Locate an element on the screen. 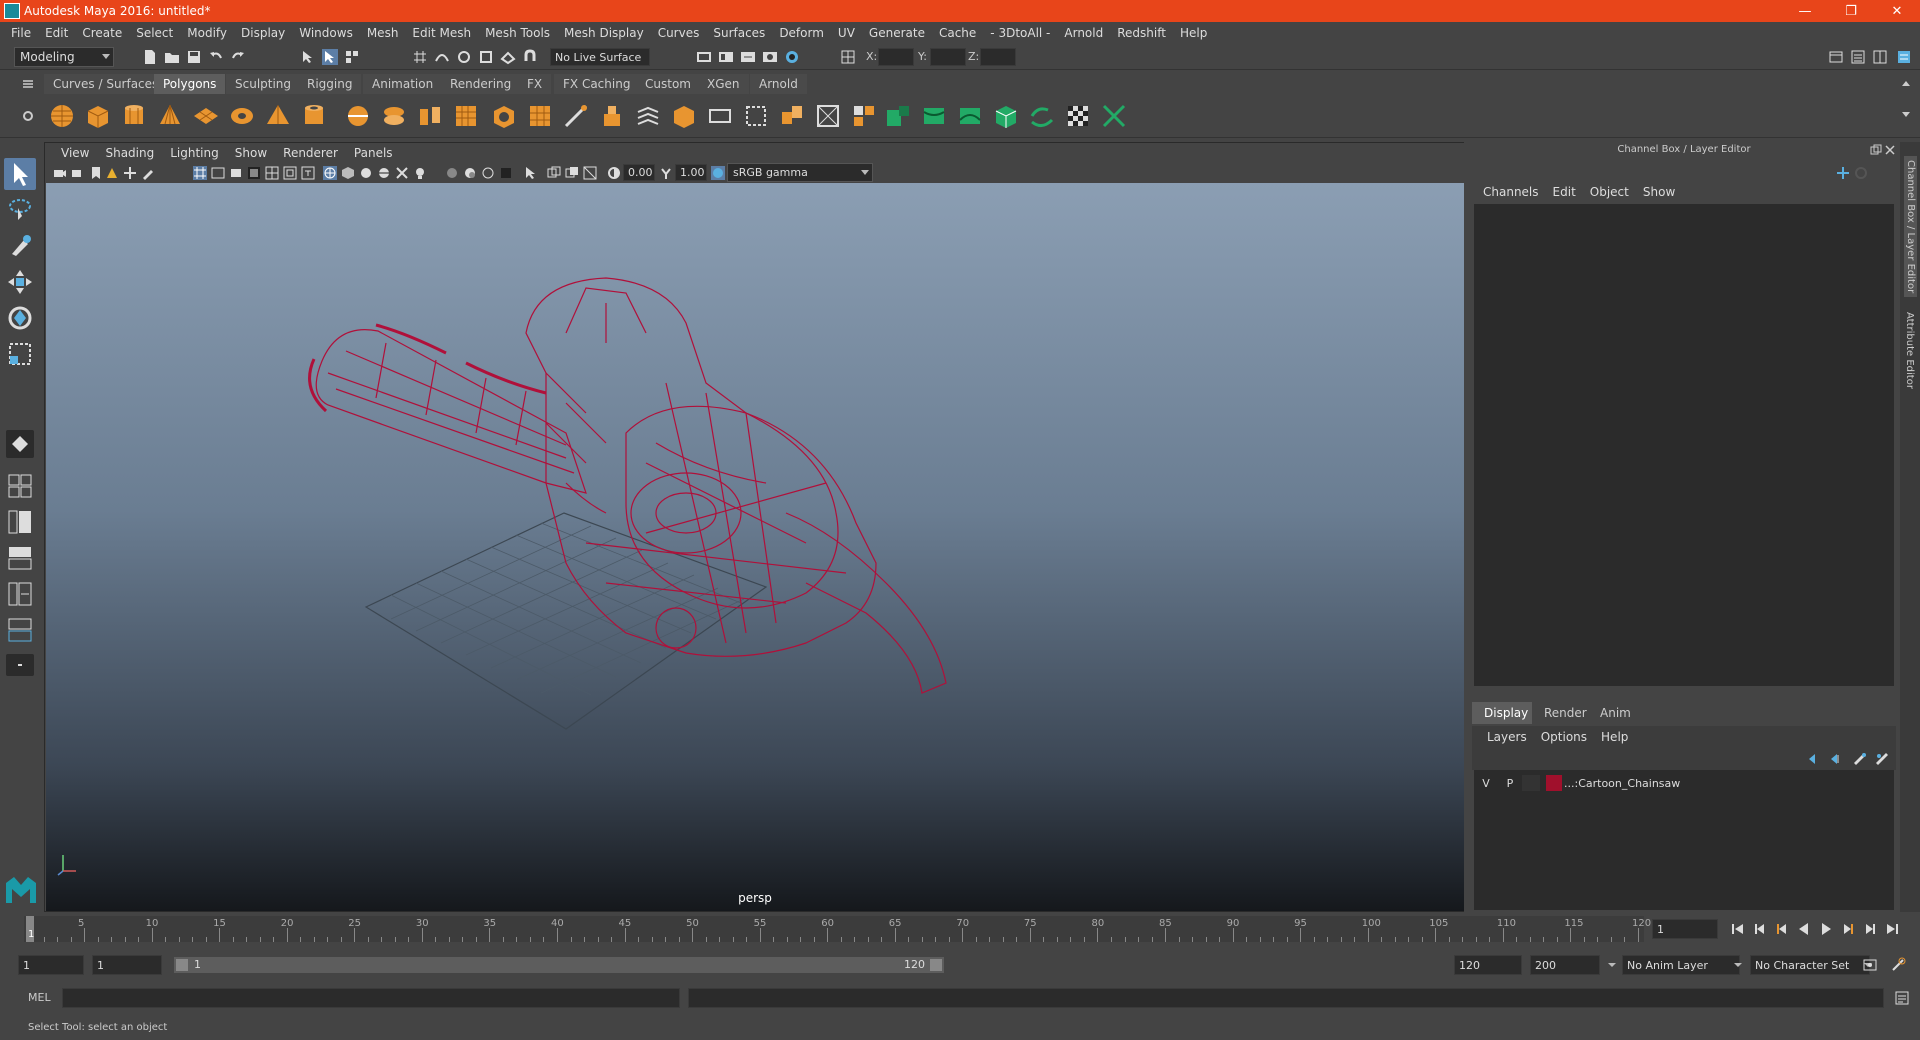 Image resolution: width=1920 pixels, height=1040 pixels. smooth-shade-icon is located at coordinates (348, 173).